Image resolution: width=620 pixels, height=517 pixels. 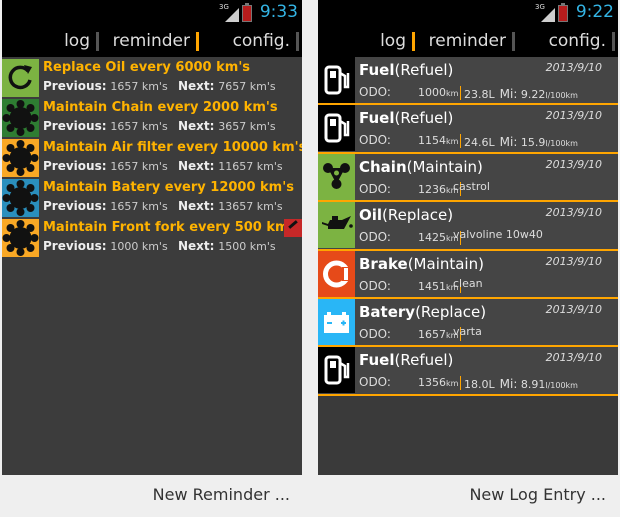 What do you see at coordinates (336, 225) in the screenshot?
I see `oil-can-icon` at bounding box center [336, 225].